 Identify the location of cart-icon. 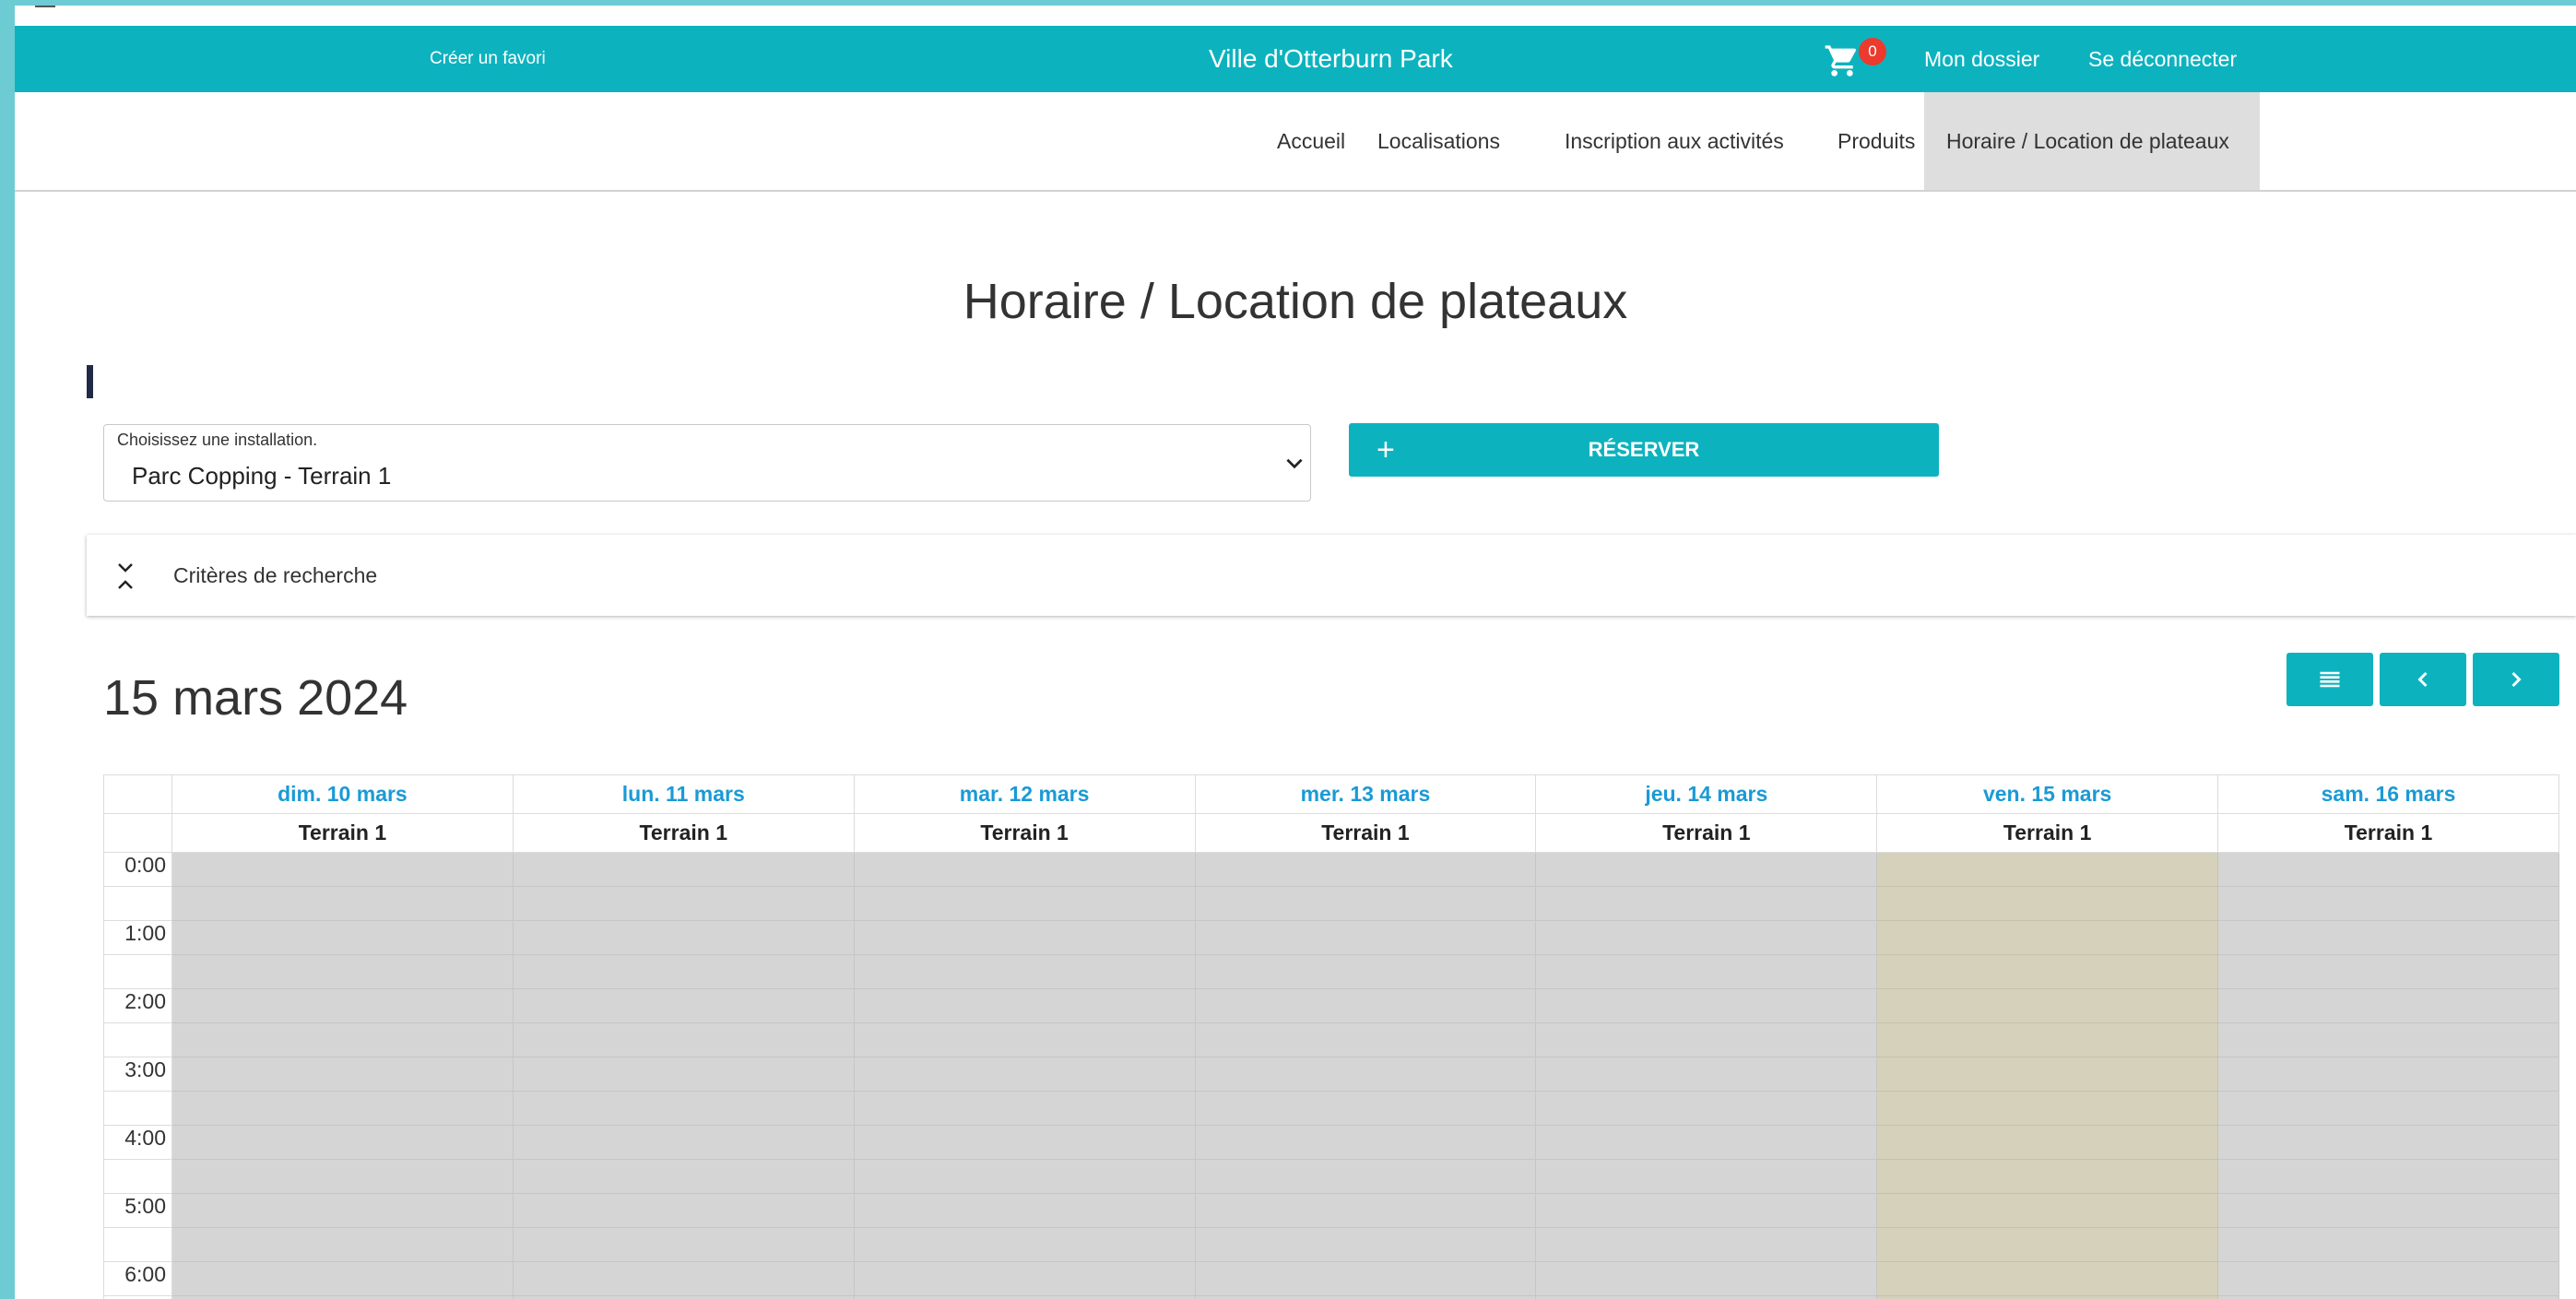
(1842, 61).